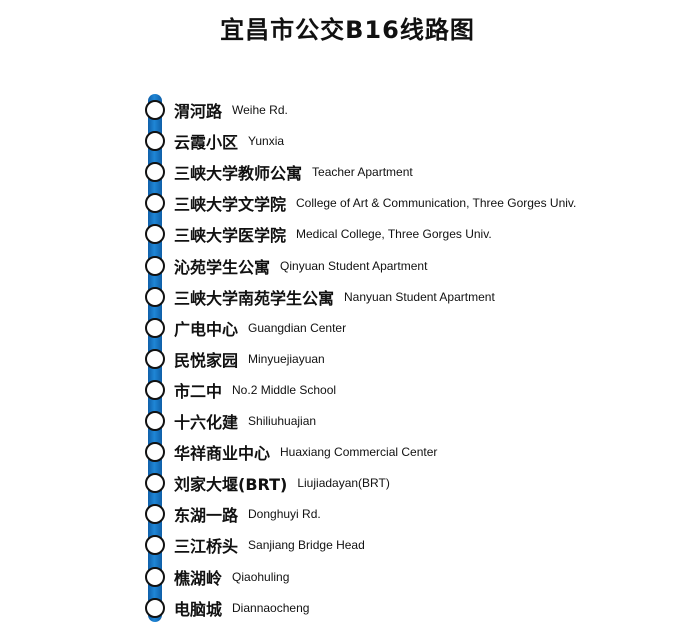  I want to click on stop-item: 民悦家园 Minyuejiayuan, so click(235, 359).